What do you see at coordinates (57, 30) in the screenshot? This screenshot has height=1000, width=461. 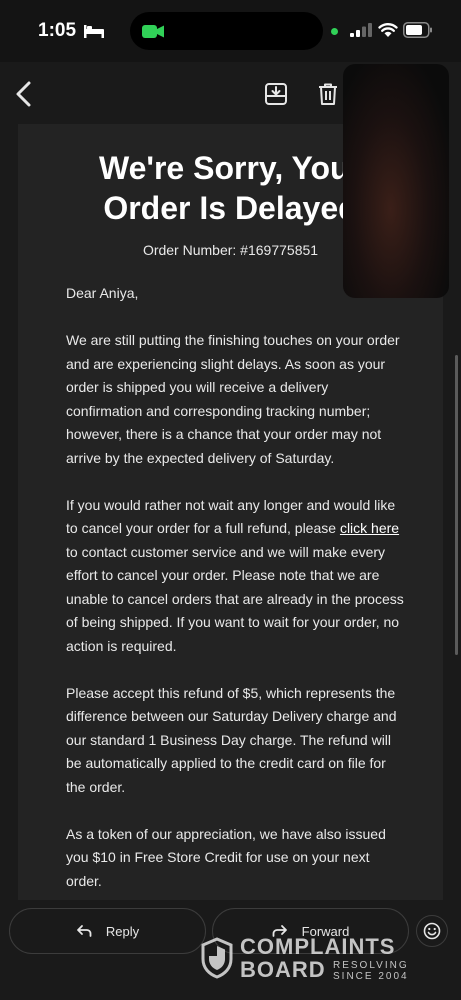 I see `status-time: 1:05` at bounding box center [57, 30].